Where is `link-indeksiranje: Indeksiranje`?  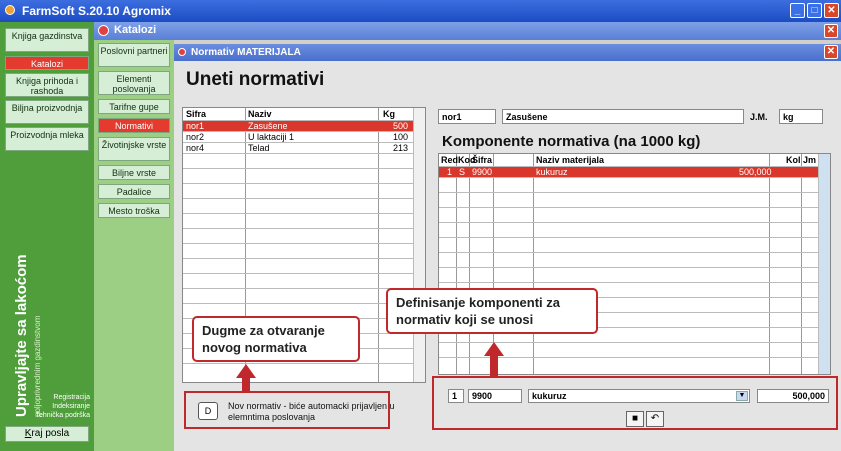 link-indeksiranje: Indeksiranje is located at coordinates (71, 406).